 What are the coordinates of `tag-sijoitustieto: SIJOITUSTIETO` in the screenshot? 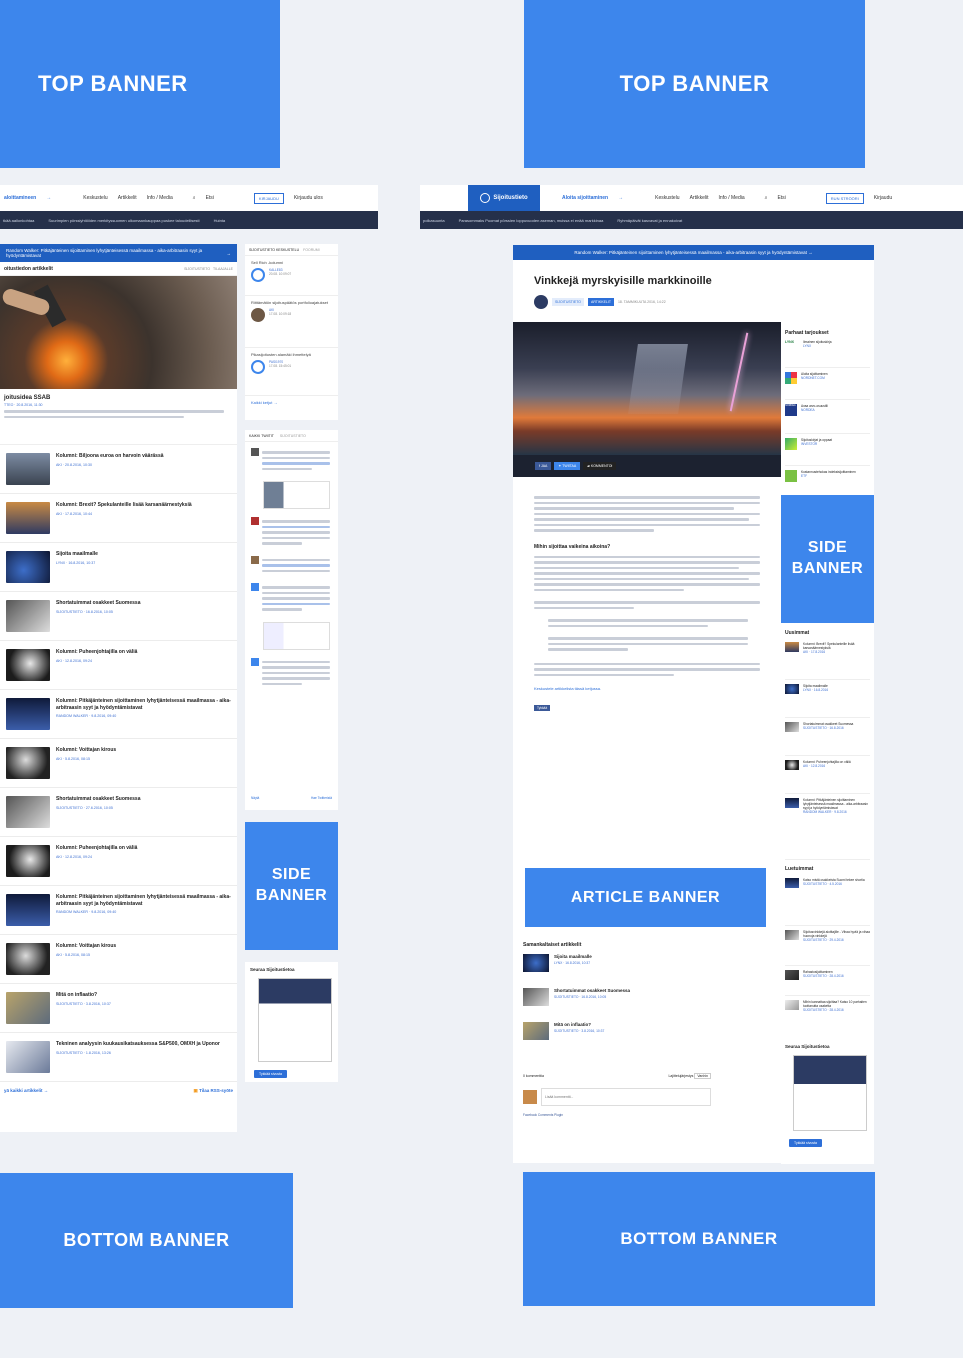 It's located at (568, 302).